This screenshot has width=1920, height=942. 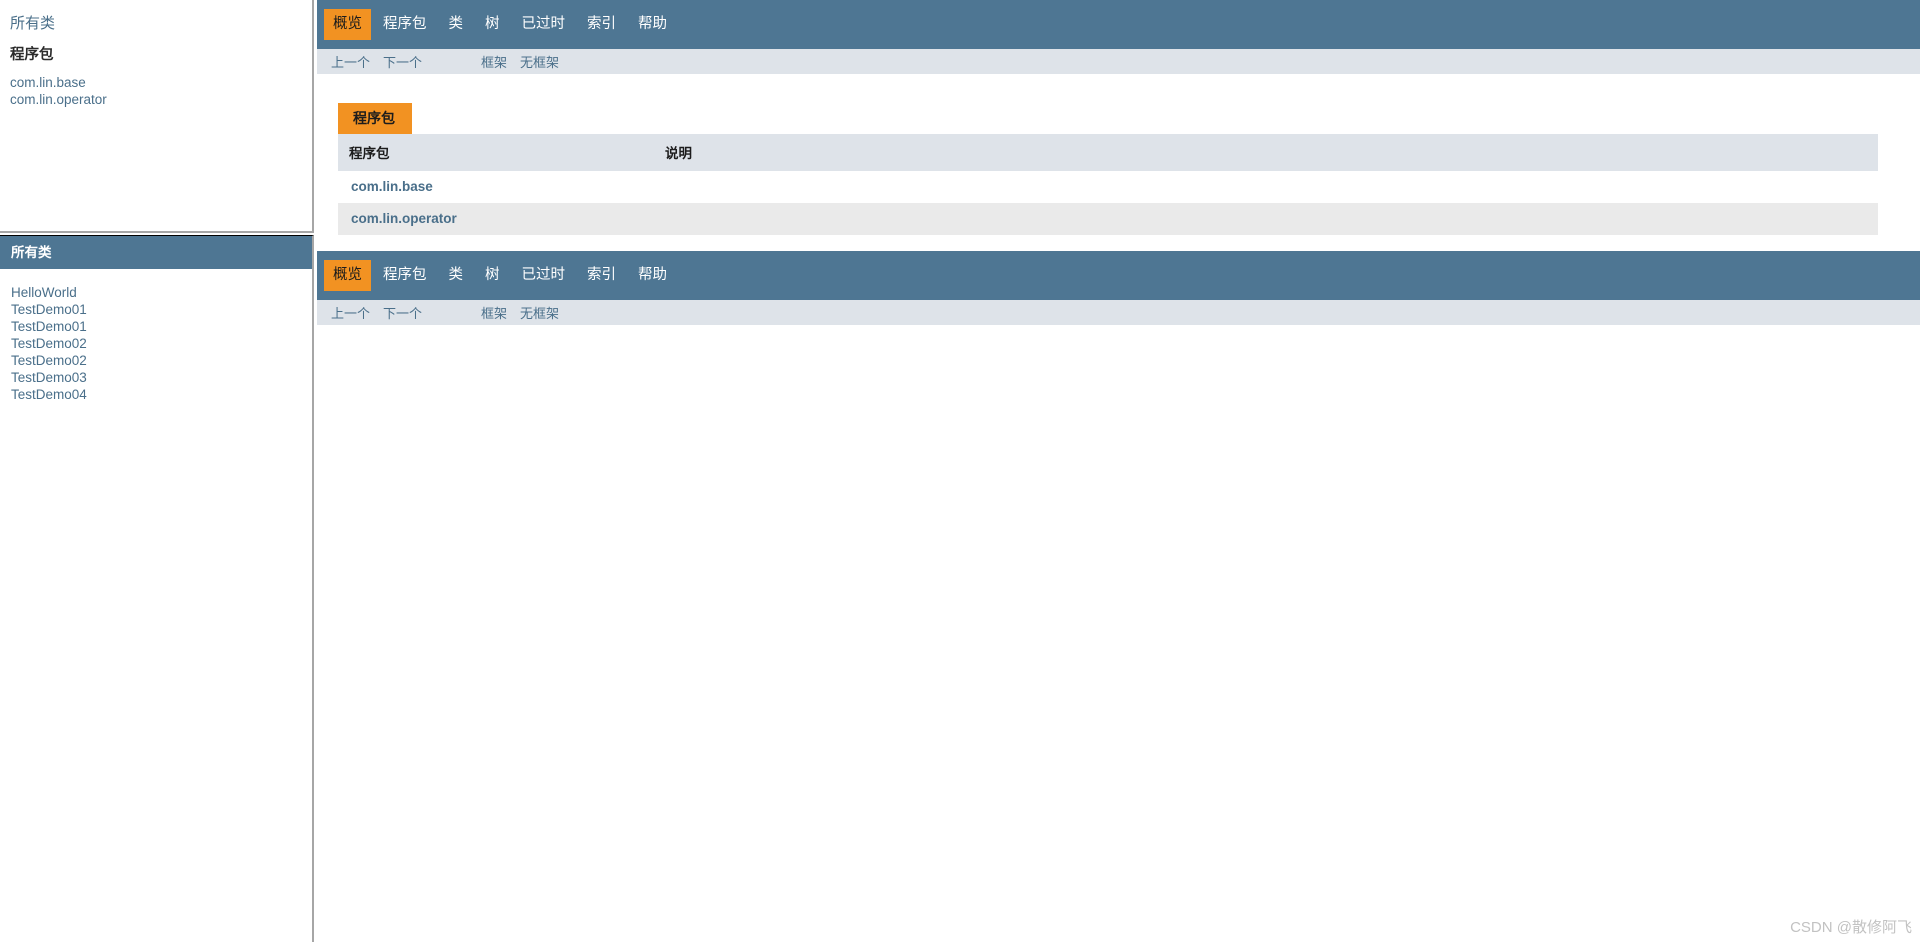 I want to click on all-classes-frame-title: 所有类, so click(x=156, y=252).